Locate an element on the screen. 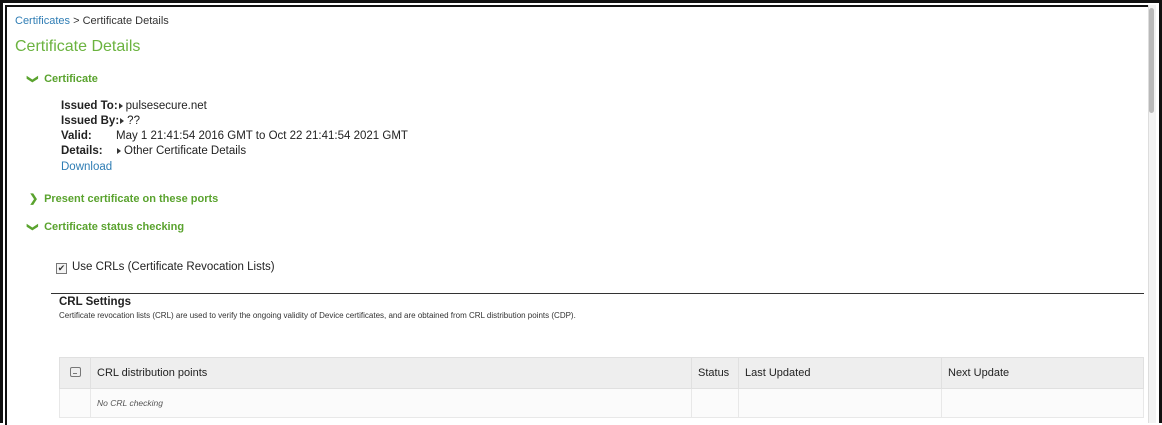  select-all-icon is located at coordinates (75, 372).